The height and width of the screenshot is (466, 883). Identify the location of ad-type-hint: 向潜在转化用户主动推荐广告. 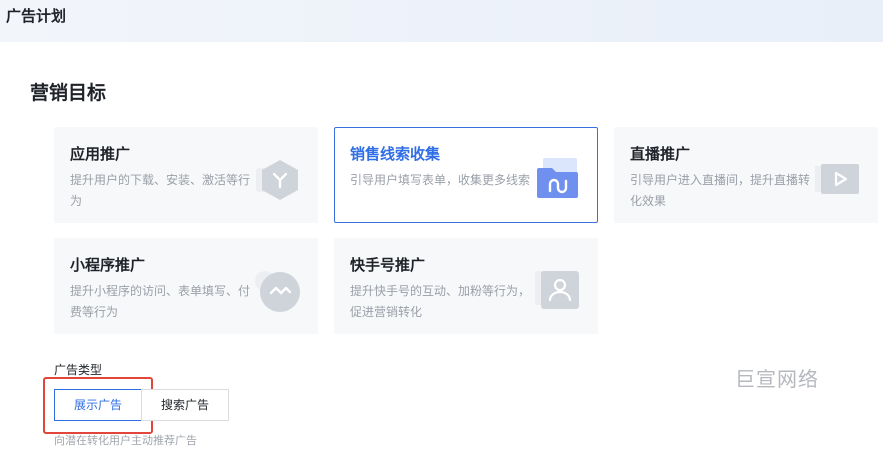
(125, 440).